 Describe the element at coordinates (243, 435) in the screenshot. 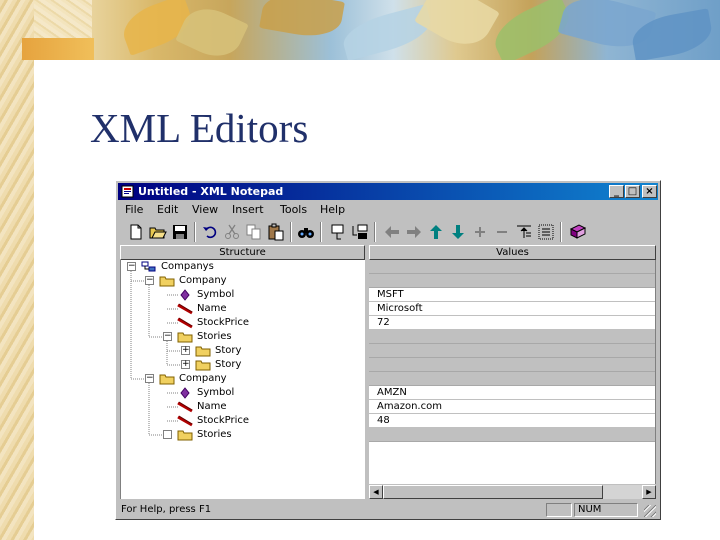

I see `tree-node: Stories` at that location.